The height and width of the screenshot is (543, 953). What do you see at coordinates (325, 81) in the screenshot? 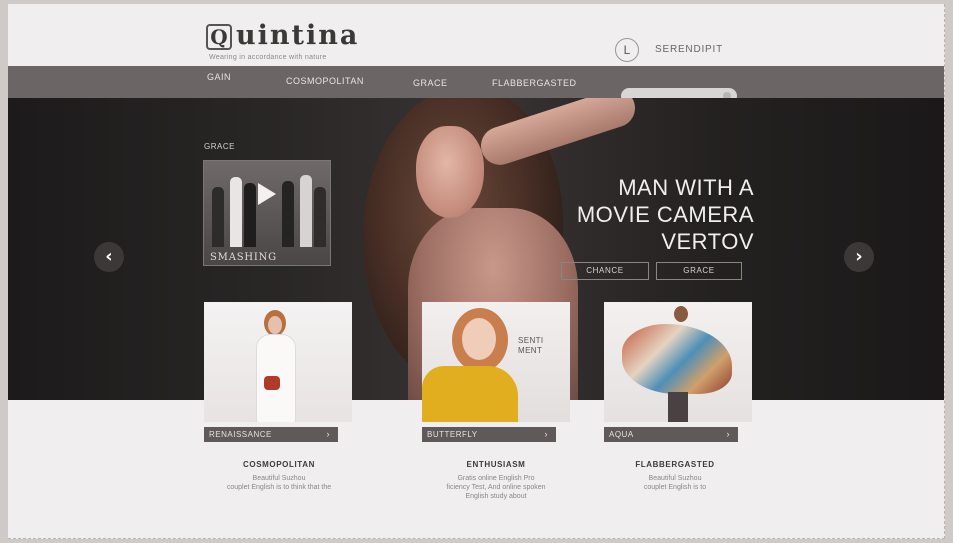
I see `nav-item-cosmopolitan: COSMOPOLITAN` at bounding box center [325, 81].